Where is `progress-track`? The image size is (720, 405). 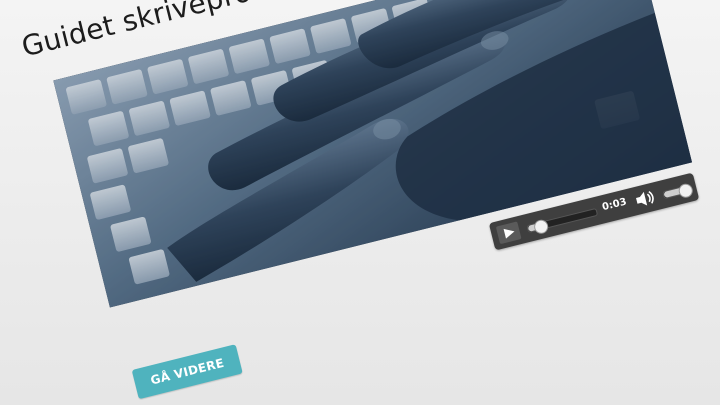
progress-track is located at coordinates (562, 221).